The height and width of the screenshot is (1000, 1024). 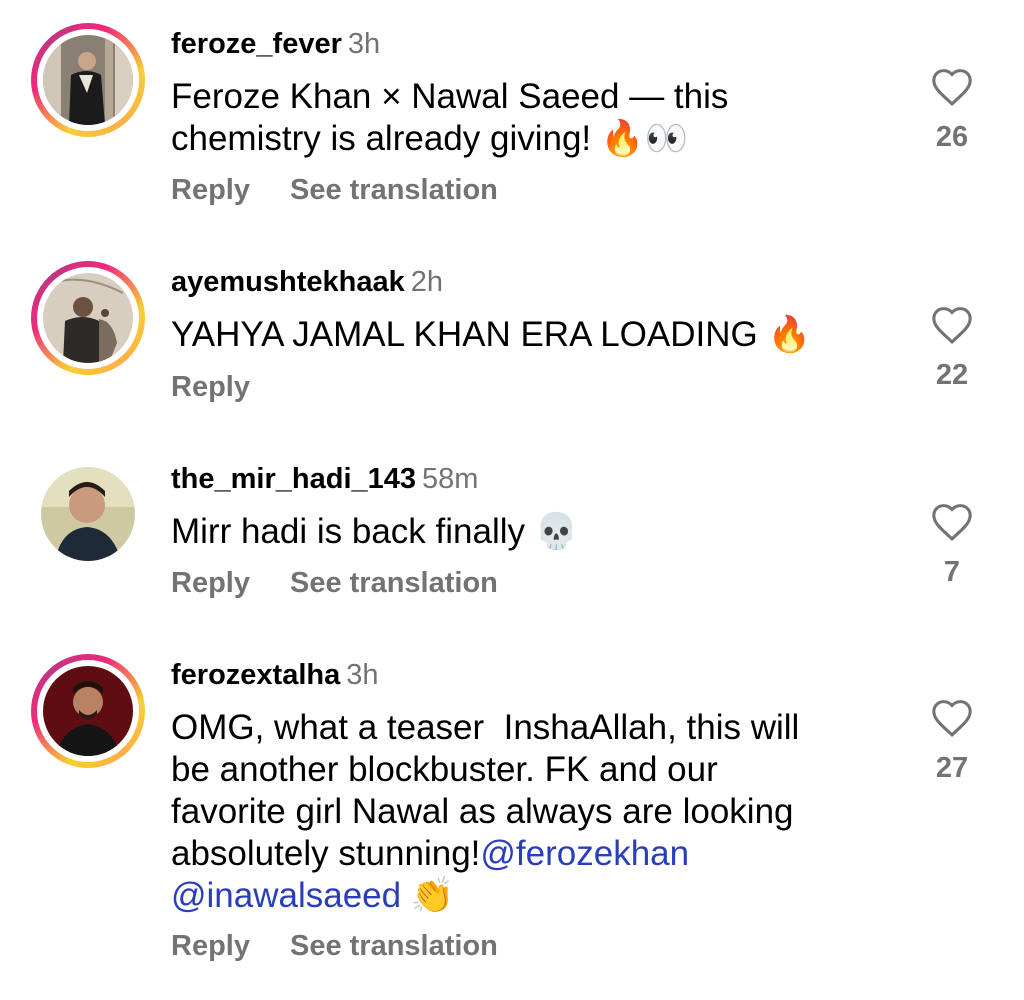 I want to click on comment-username: feroze_fever, so click(x=256, y=44).